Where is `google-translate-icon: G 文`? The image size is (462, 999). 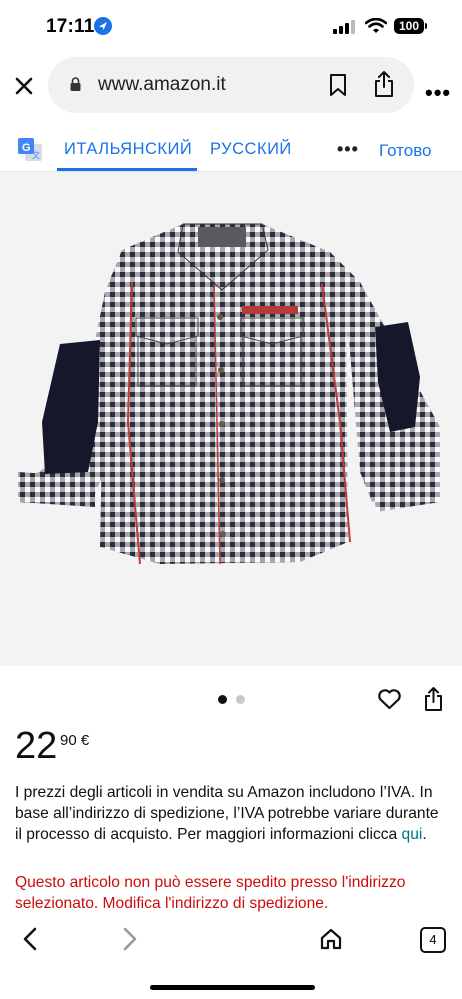
google-translate-icon: G 文 is located at coordinates (30, 150).